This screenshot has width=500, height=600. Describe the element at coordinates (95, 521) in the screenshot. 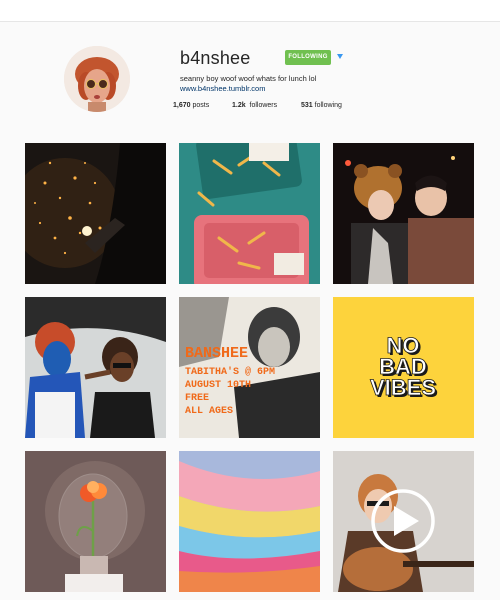

I see `post-tile-light-bulb-rose` at that location.